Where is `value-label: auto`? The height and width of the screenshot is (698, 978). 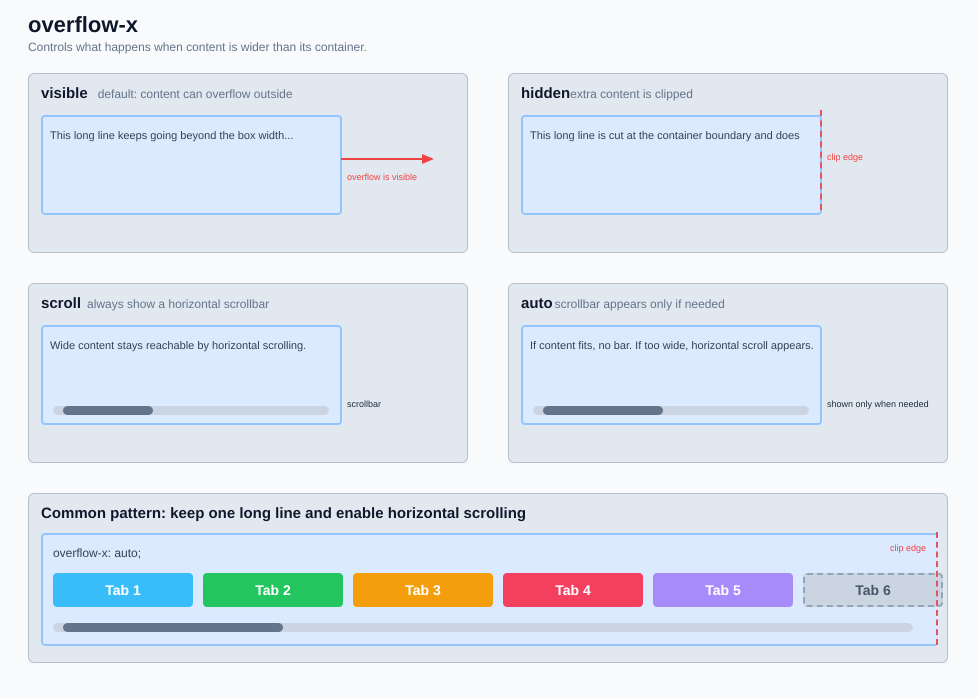 value-label: auto is located at coordinates (537, 304).